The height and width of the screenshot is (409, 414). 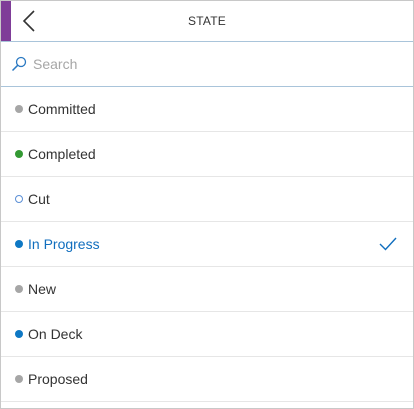 I want to click on list-item: Completed, so click(x=207, y=154).